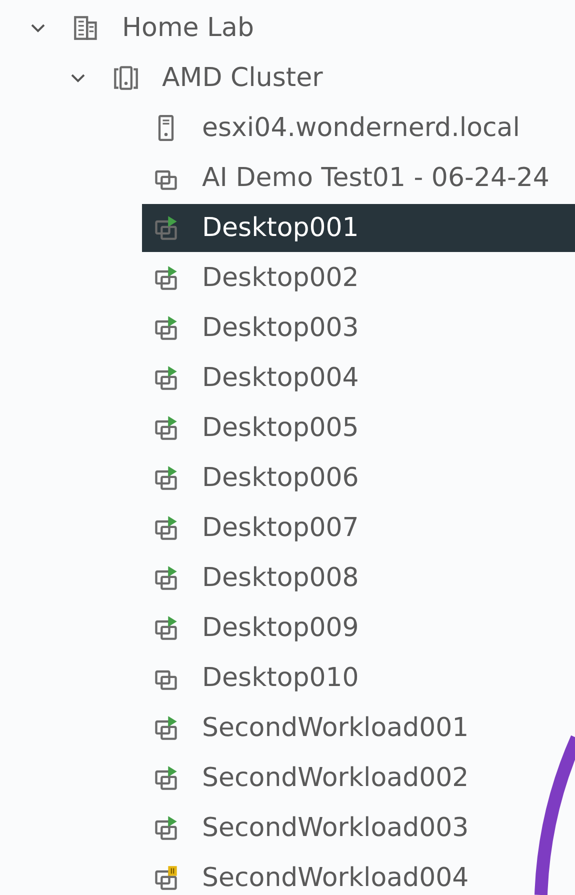 The image size is (575, 895). Describe the element at coordinates (338, 778) in the screenshot. I see `tree-item-label: SecondWorkload002` at that location.